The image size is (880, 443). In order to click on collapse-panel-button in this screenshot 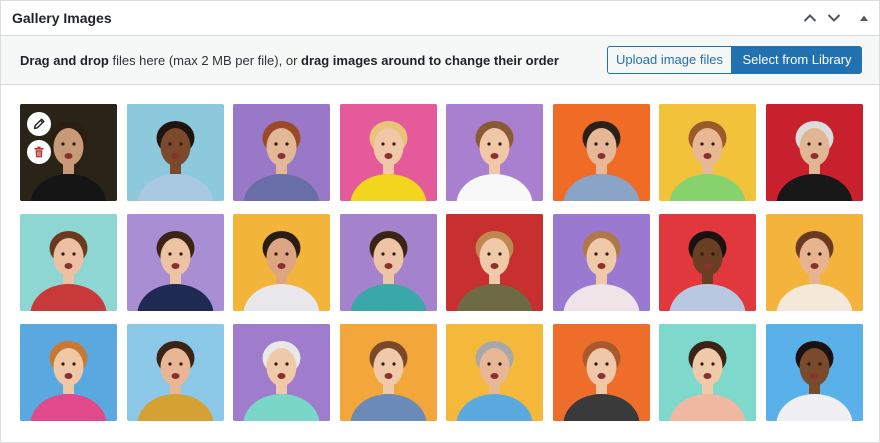, I will do `click(864, 18)`.